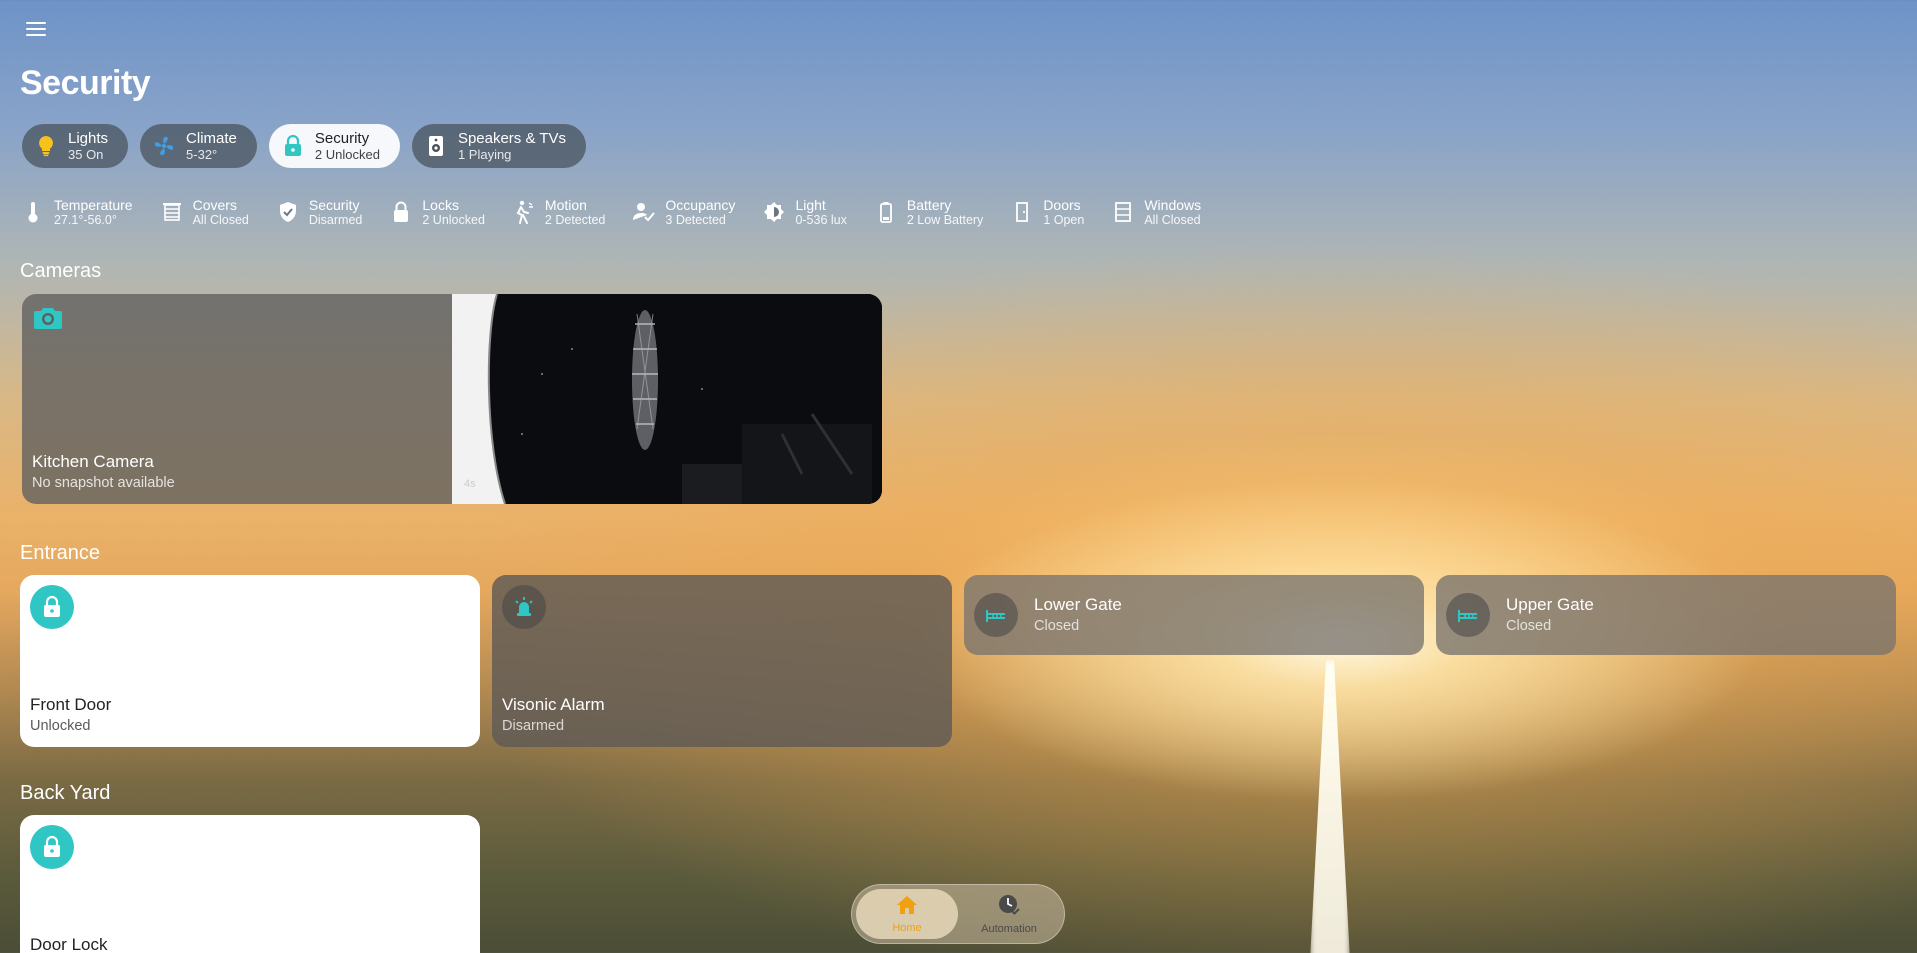 The image size is (1917, 953). I want to click on badge-light: Light 0-536 lux, so click(805, 212).